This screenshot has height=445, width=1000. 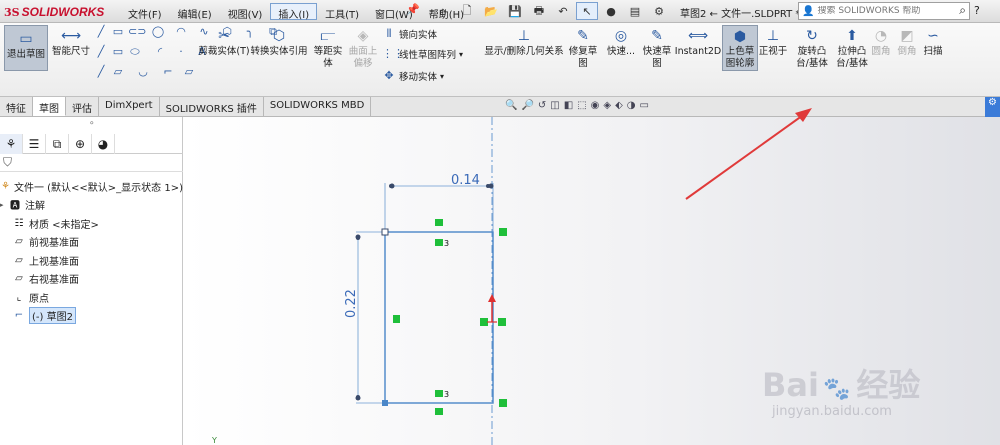 What do you see at coordinates (746, 156) in the screenshot?
I see `annotation-arrow` at bounding box center [746, 156].